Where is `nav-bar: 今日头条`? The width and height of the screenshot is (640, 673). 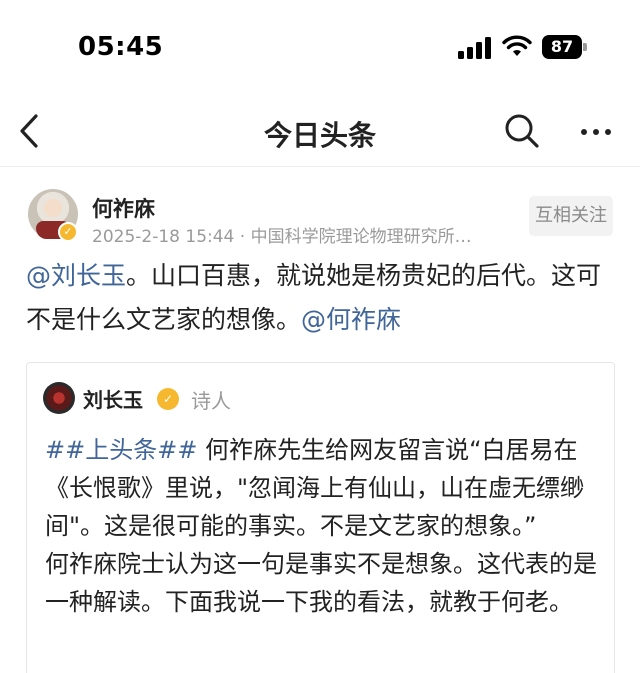
nav-bar: 今日头条 is located at coordinates (320, 131).